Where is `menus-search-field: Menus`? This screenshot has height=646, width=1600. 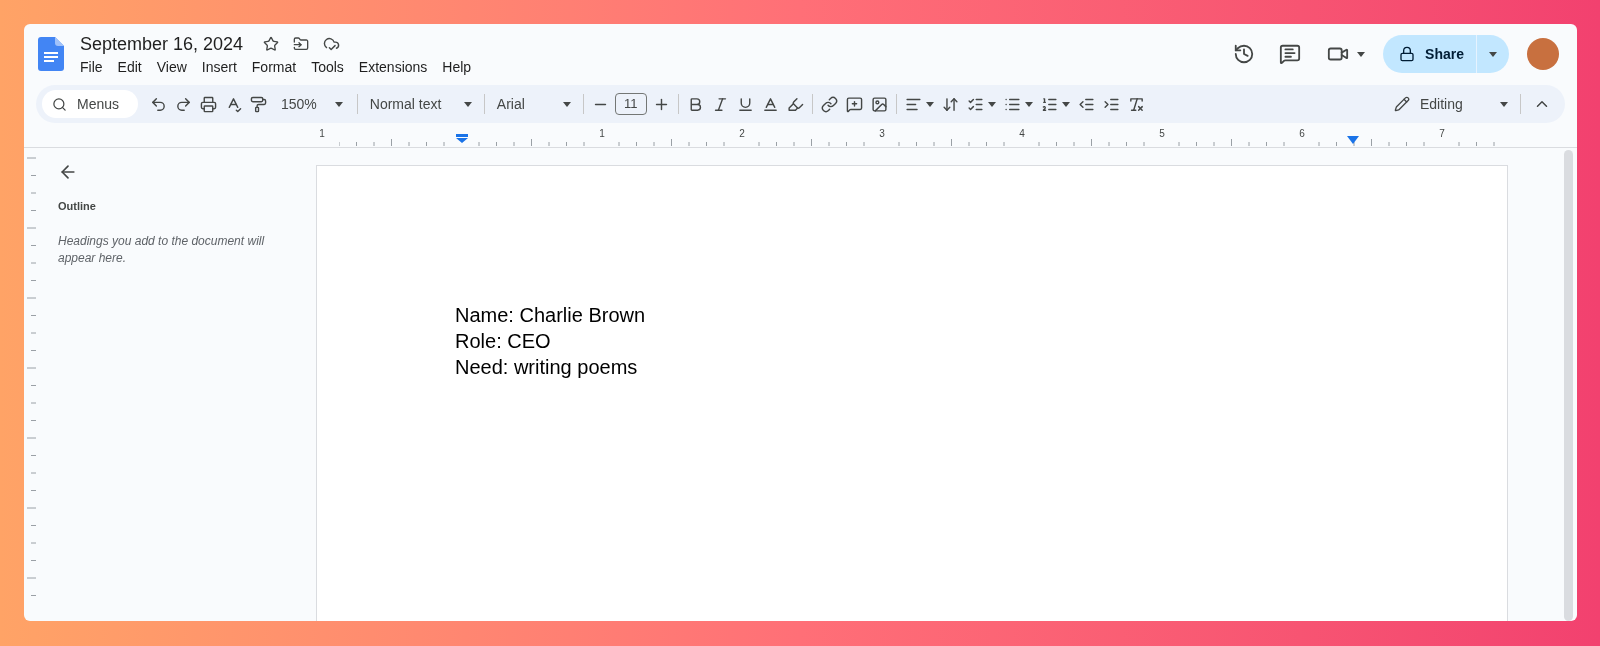
menus-search-field: Menus is located at coordinates (90, 104).